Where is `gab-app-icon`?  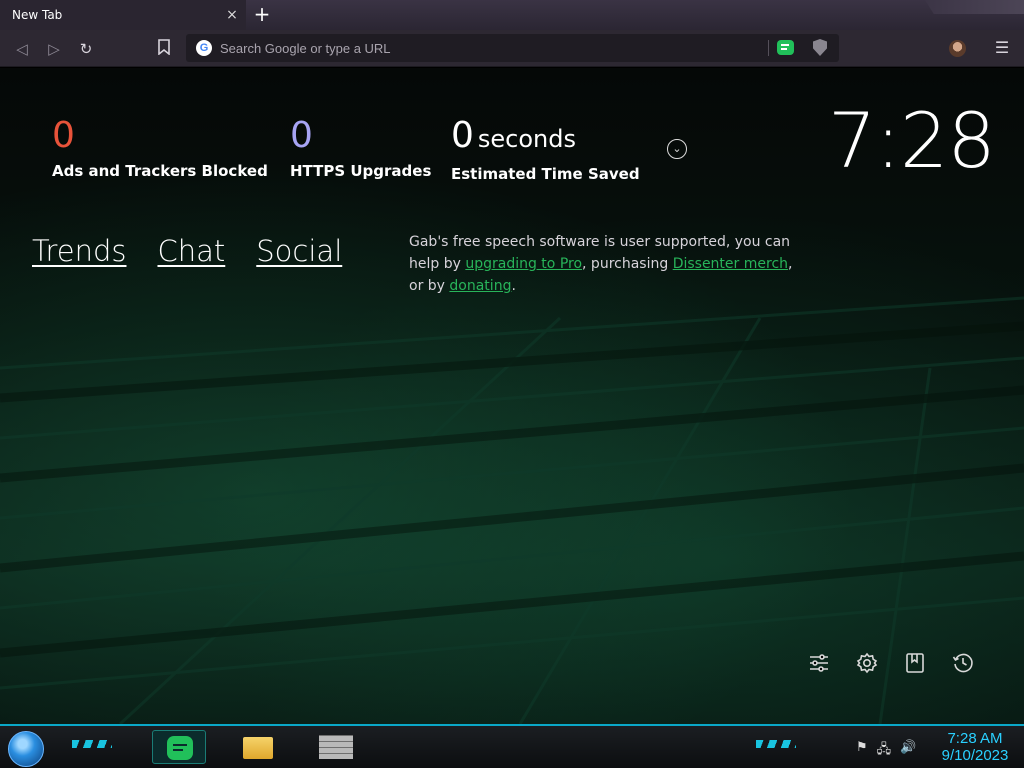
gab-app-icon is located at coordinates (180, 748).